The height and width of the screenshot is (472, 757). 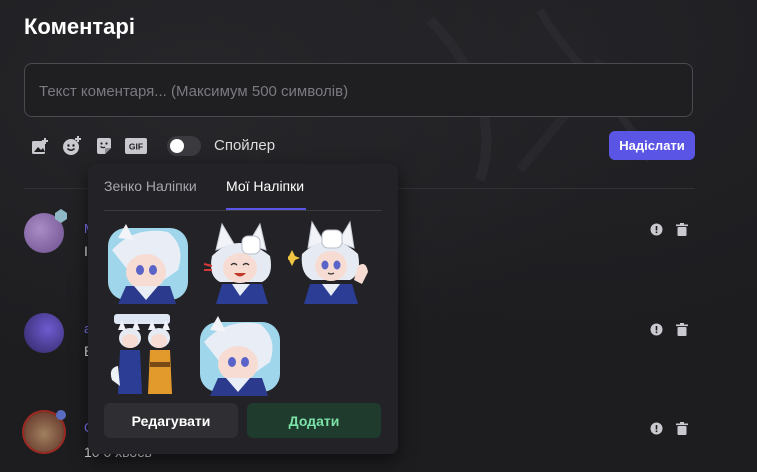 I want to click on edit-stickers-button: Редагувати, so click(x=171, y=420).